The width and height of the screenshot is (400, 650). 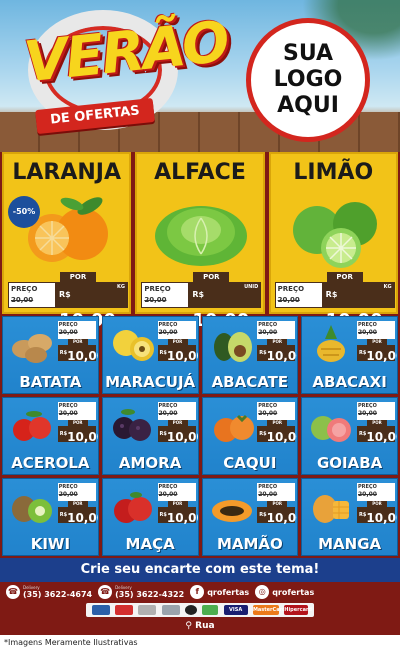 I want to click on product-card: PREÇO20,00PORR$10,00 CAQUI, so click(x=250, y=436).